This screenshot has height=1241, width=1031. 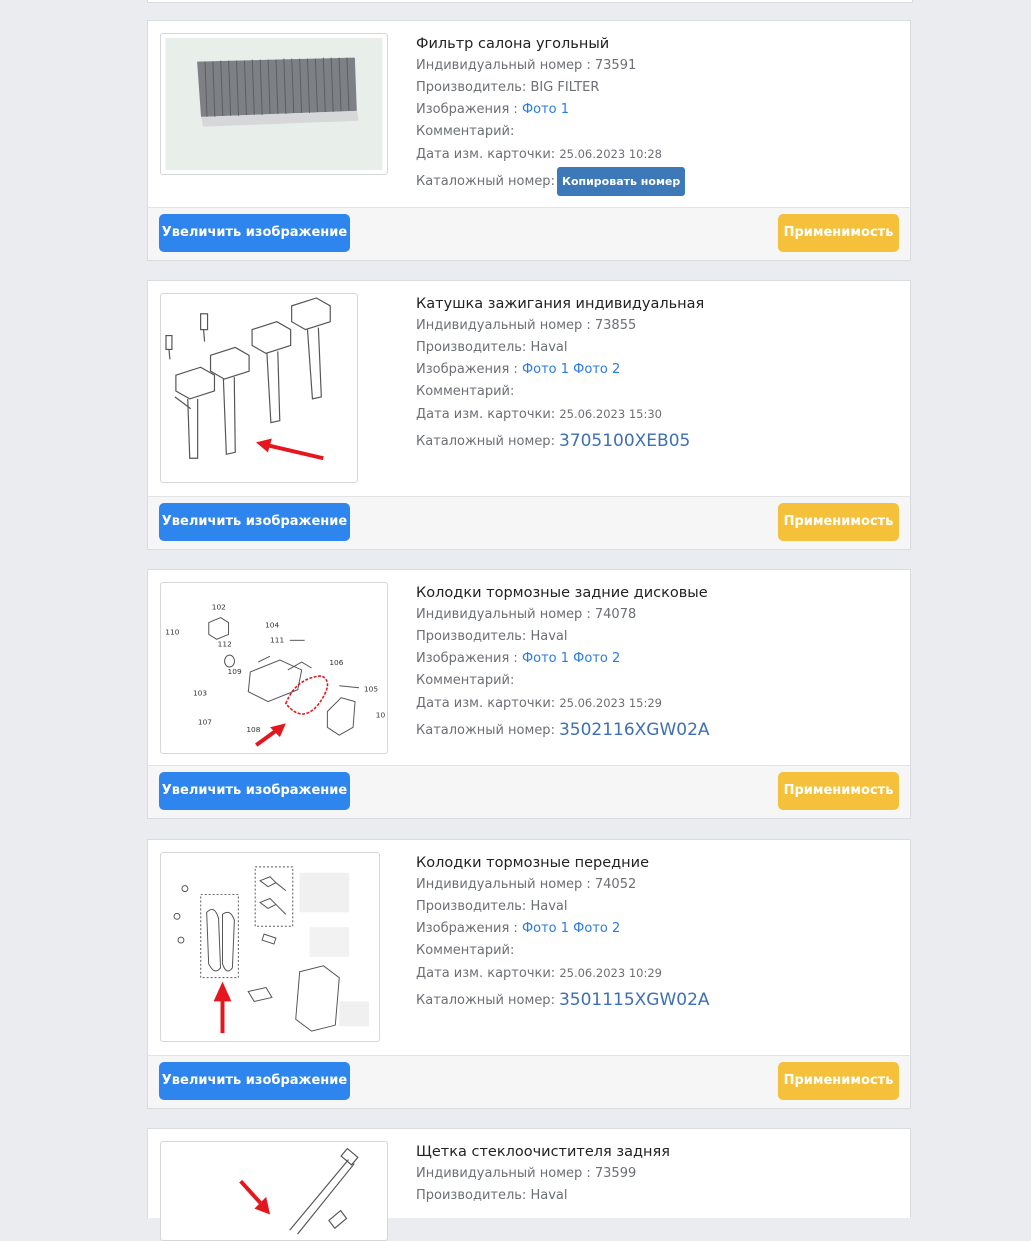 What do you see at coordinates (610, 703) in the screenshot?
I see `card-date-value: 25.06.2023 15:29` at bounding box center [610, 703].